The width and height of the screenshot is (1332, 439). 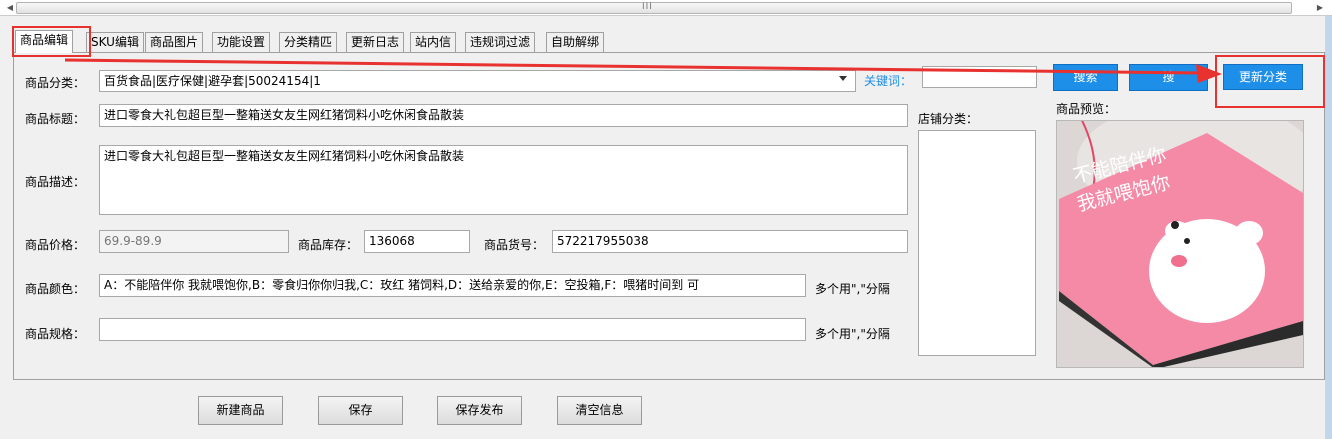 I want to click on sku-no-input: 572217955038, so click(x=730, y=241).